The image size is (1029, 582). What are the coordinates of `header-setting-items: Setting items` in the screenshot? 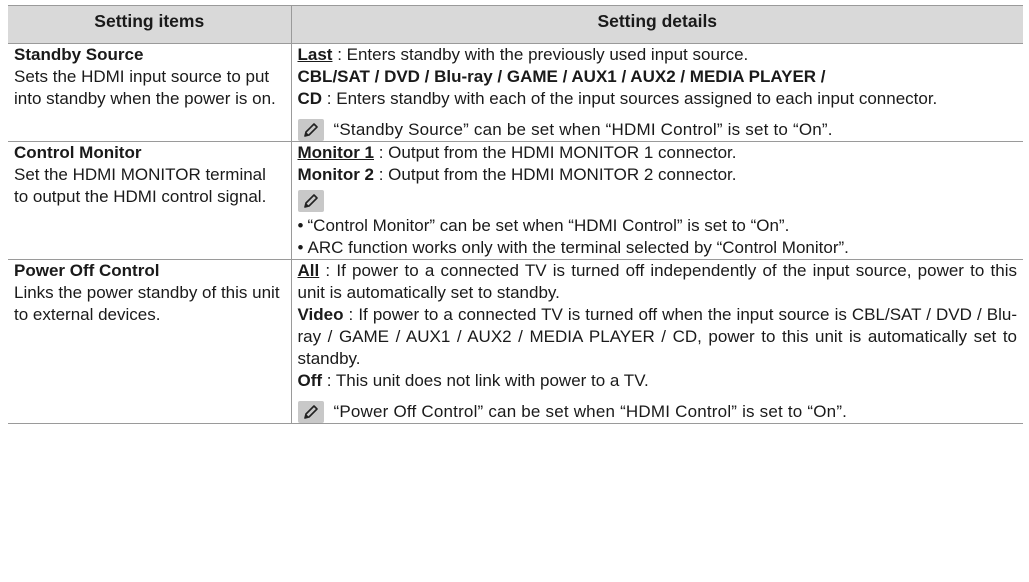 It's located at (150, 24).